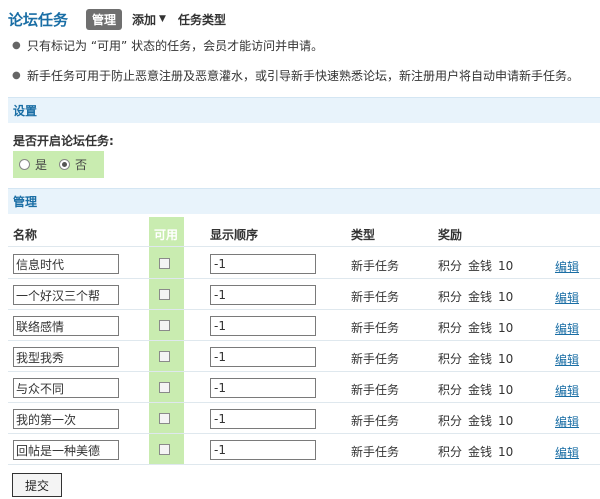 Image resolution: width=600 pixels, height=499 pixels. What do you see at coordinates (66, 326) in the screenshot?
I see `task-name-input: 联络感情` at bounding box center [66, 326].